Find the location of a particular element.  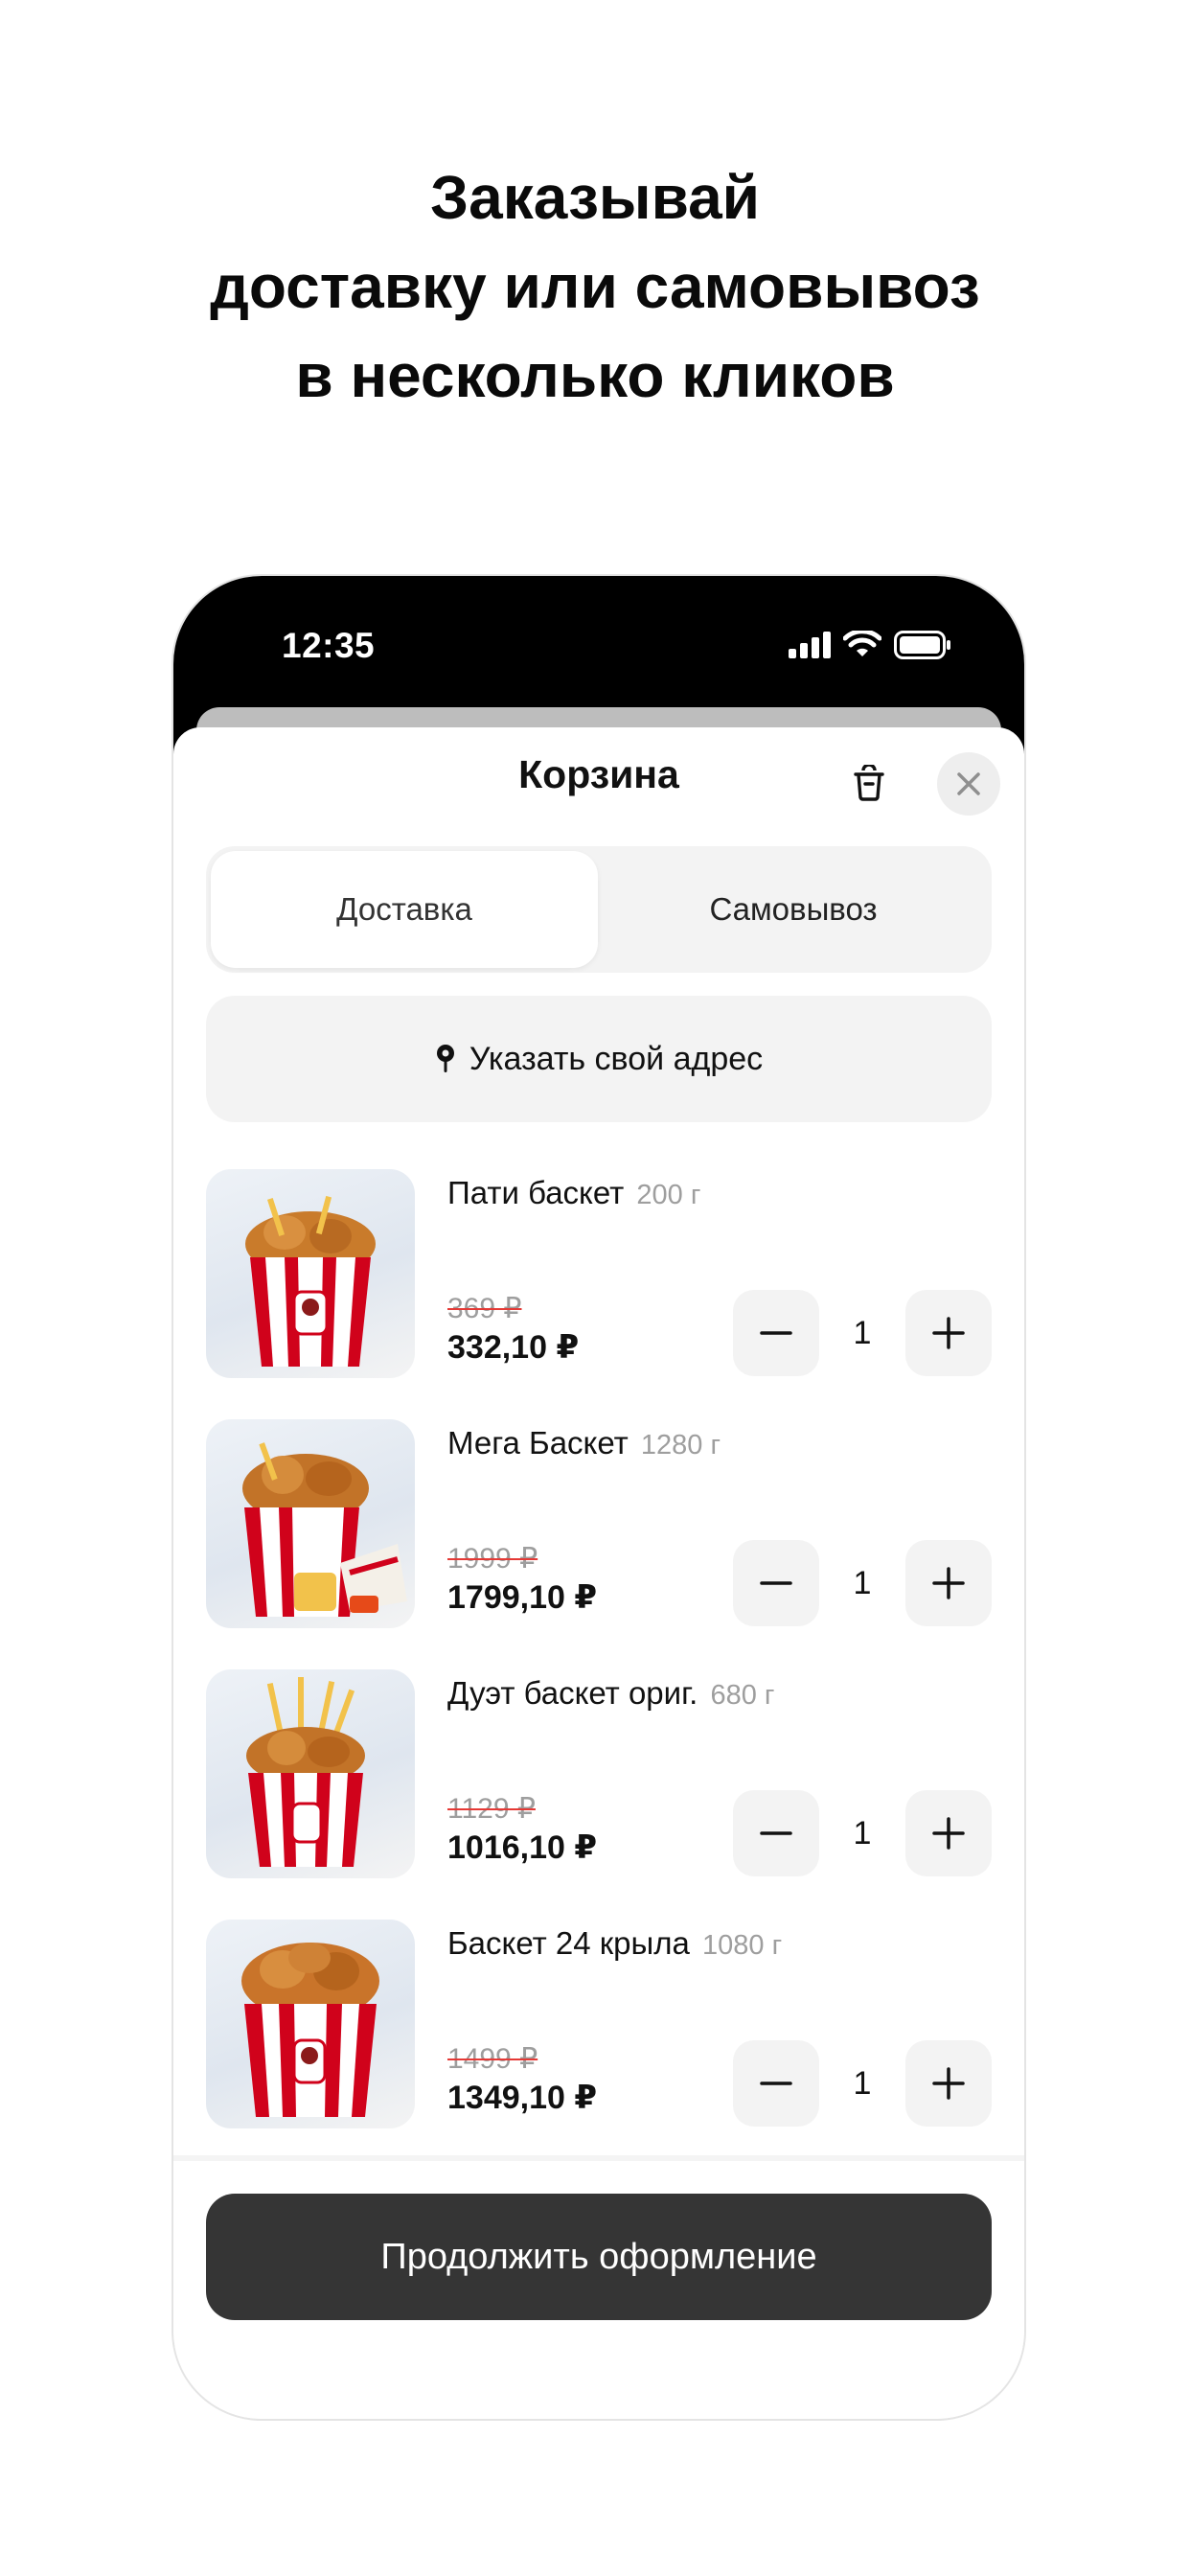

close-button is located at coordinates (968, 784).